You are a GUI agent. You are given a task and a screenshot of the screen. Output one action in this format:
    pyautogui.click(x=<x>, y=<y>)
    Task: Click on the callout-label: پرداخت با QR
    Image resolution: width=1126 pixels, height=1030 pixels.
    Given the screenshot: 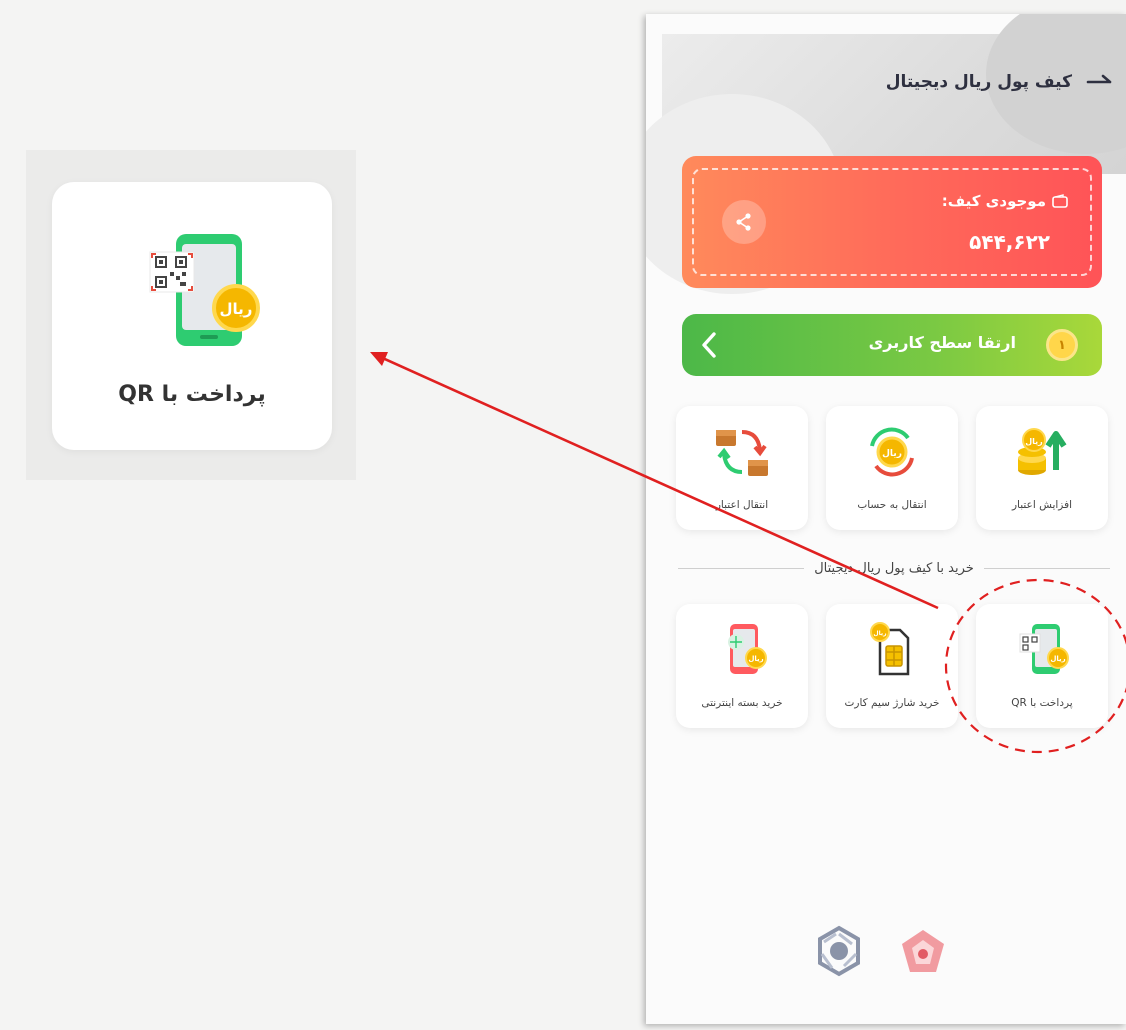 What is the action you would take?
    pyautogui.click(x=192, y=394)
    